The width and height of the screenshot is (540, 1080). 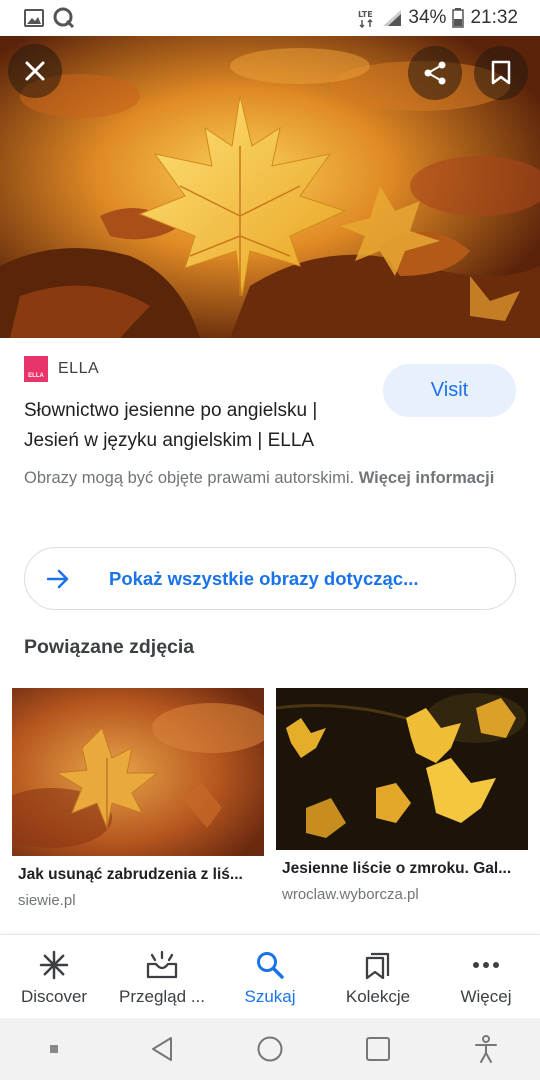 I want to click on bookmark-icon, so click(x=501, y=72).